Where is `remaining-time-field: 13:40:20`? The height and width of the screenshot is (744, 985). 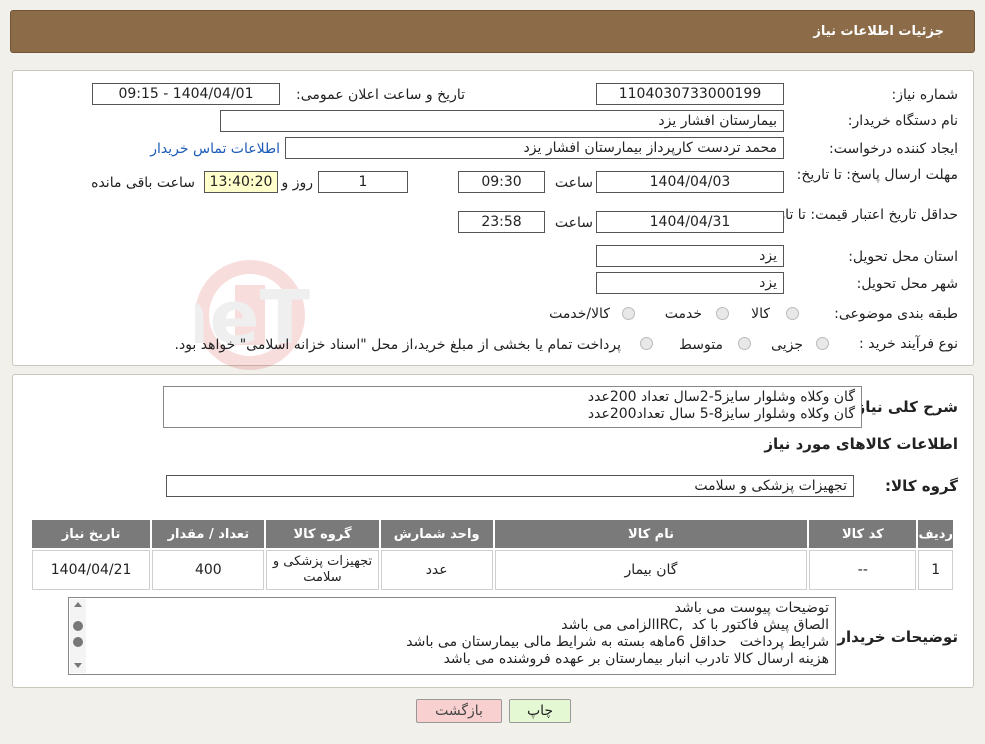
remaining-time-field: 13:40:20 is located at coordinates (241, 182).